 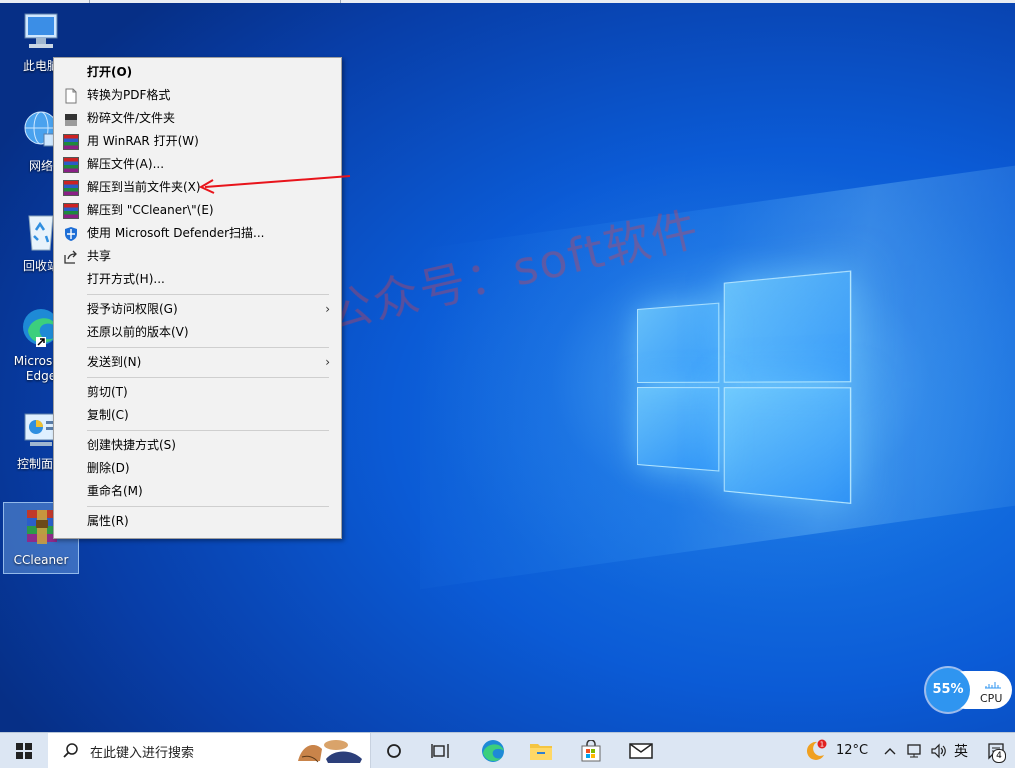 I want to click on cpu-percent: 55%, so click(x=948, y=690).